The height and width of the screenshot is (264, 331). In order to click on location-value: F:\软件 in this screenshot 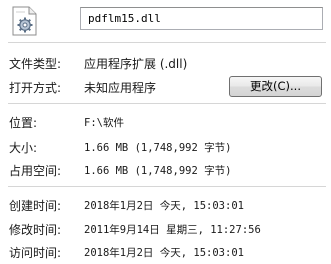, I will do `click(104, 123)`.